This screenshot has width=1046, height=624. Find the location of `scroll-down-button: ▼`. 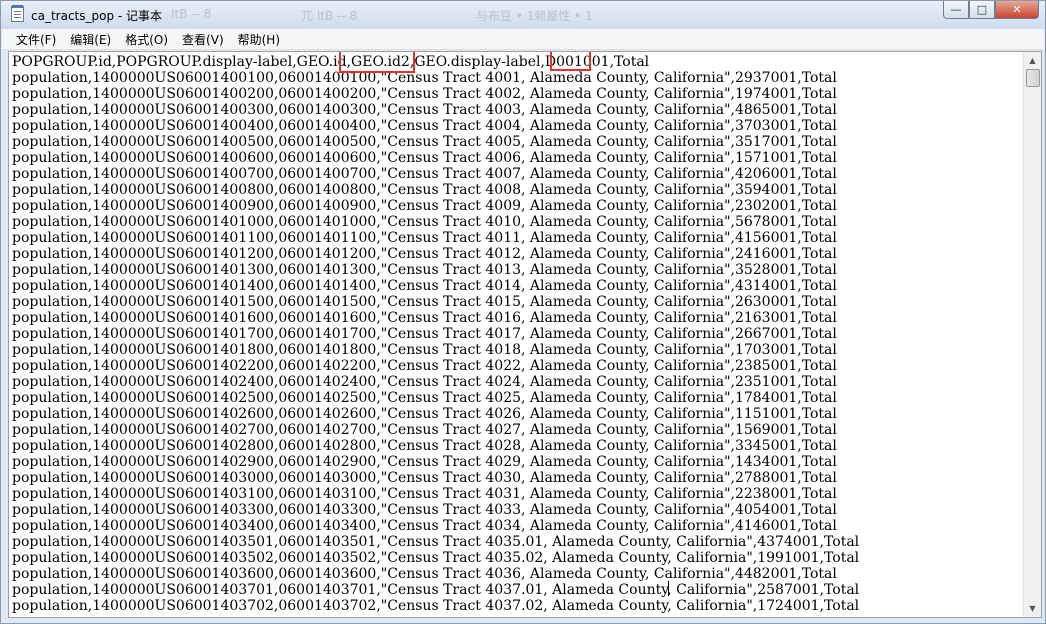

scroll-down-button: ▼ is located at coordinates (1032, 608).